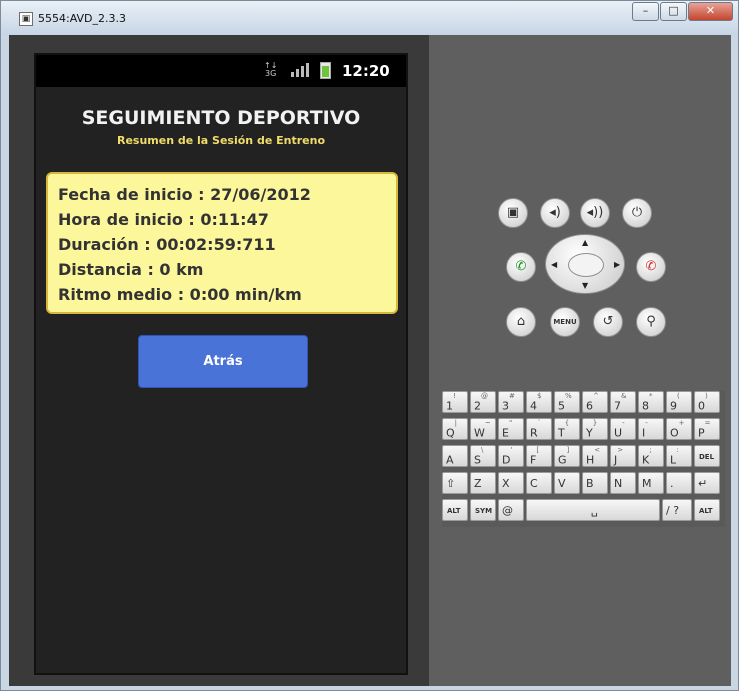  I want to click on key-q: Q|, so click(455, 429).